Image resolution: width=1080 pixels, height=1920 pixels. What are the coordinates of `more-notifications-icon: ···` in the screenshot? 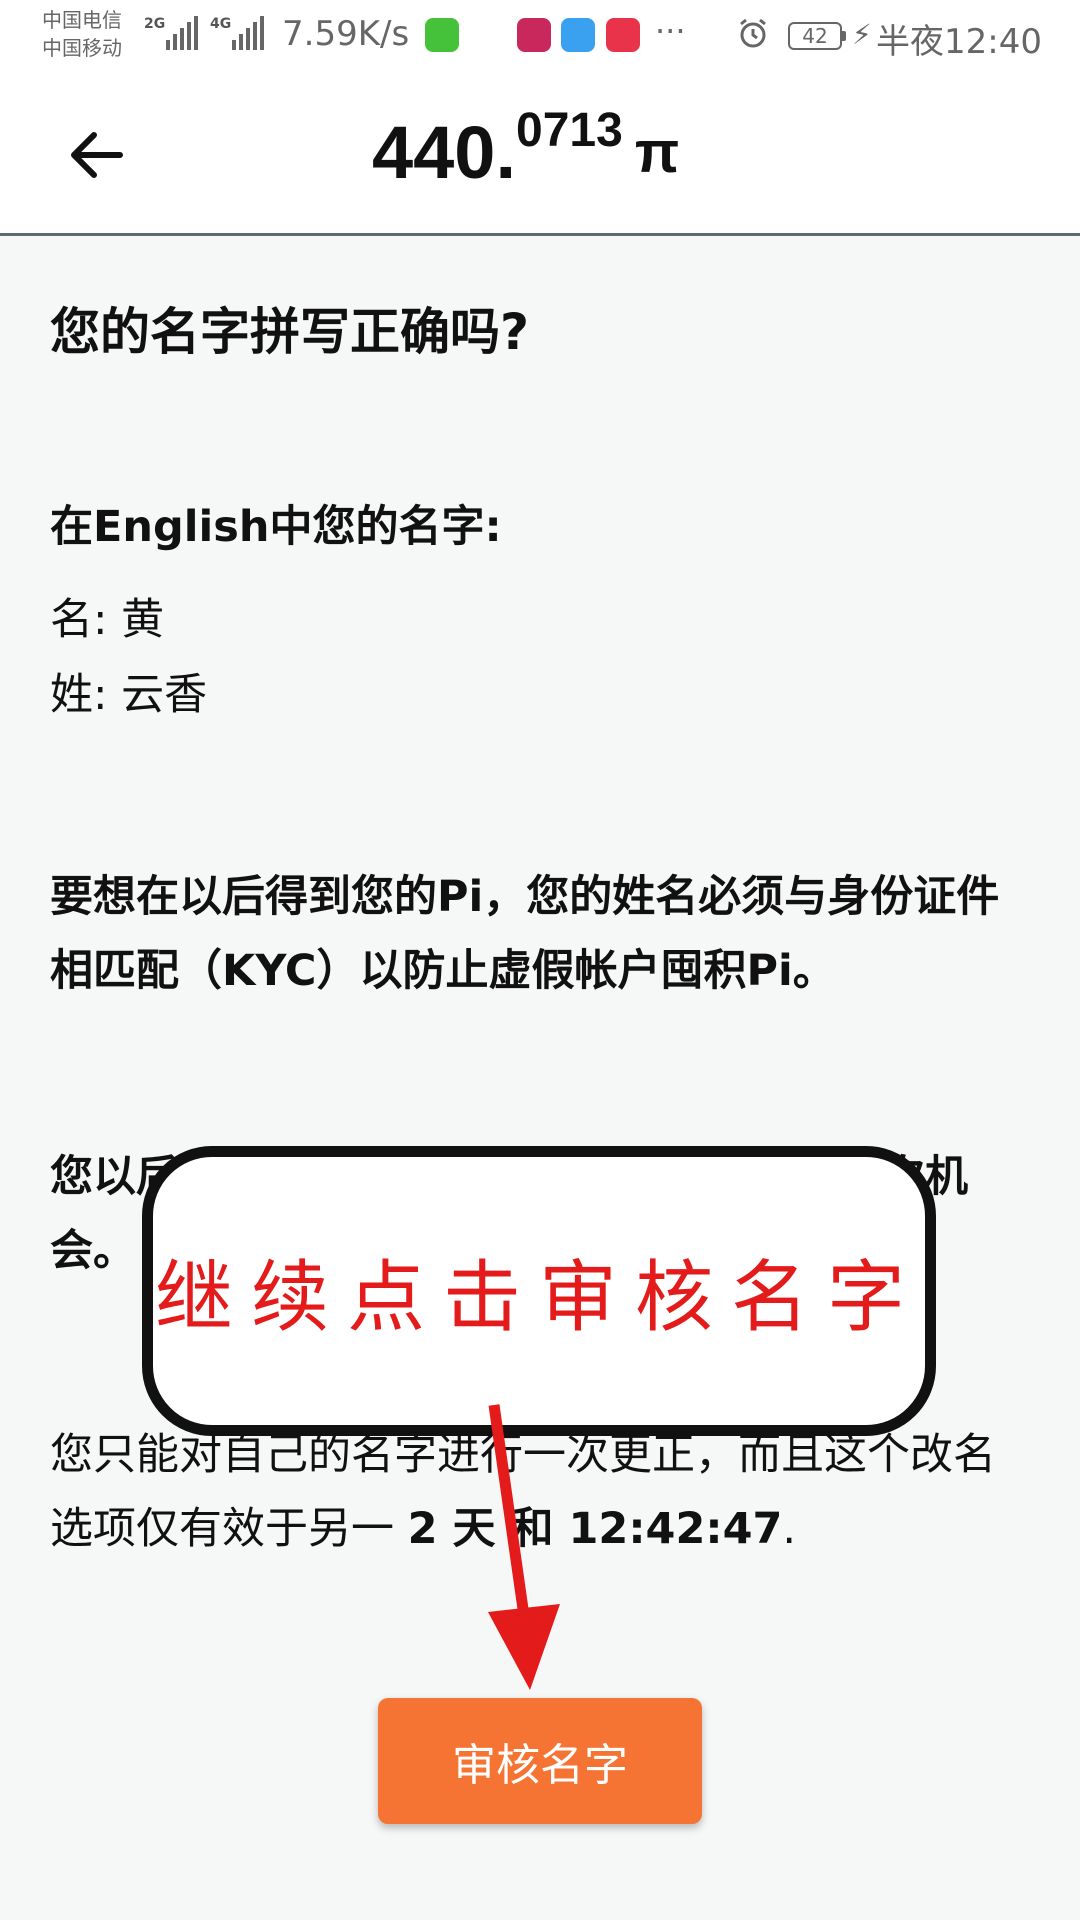 It's located at (670, 31).